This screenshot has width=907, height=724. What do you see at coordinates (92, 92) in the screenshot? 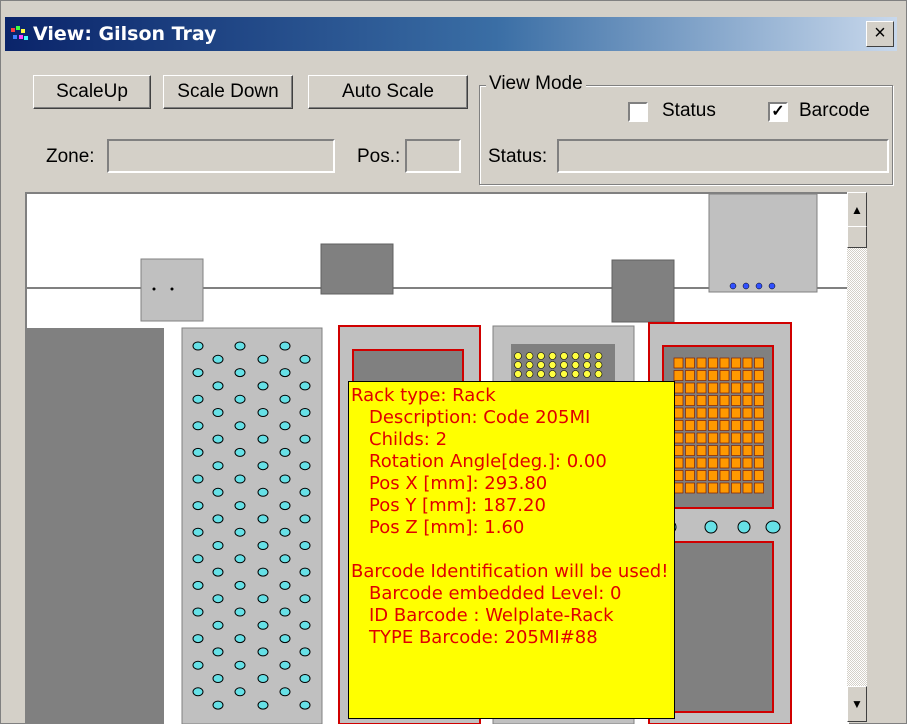
I see `scale-up-button: ScaleUp` at bounding box center [92, 92].